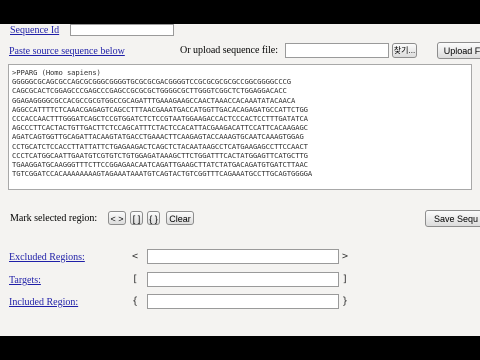 This screenshot has width=480, height=360. Describe the element at coordinates (67, 51) in the screenshot. I see `paste-sequence-link: Paste source sequence below` at that location.